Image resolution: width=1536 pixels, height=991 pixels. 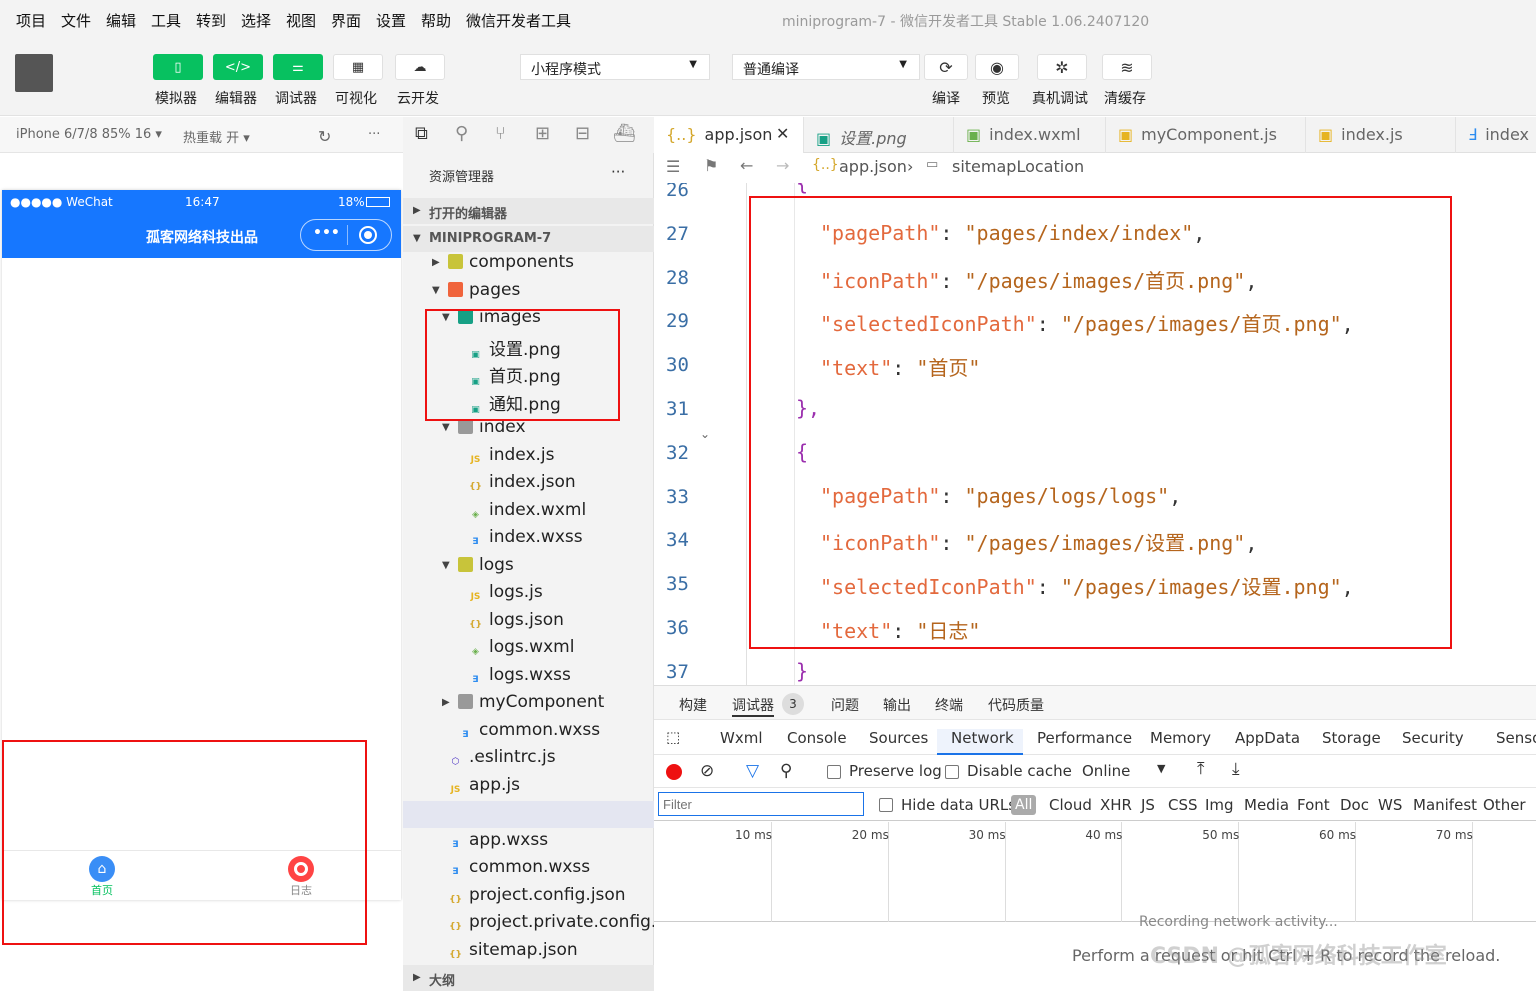 I want to click on type-img: Img, so click(x=1219, y=805).